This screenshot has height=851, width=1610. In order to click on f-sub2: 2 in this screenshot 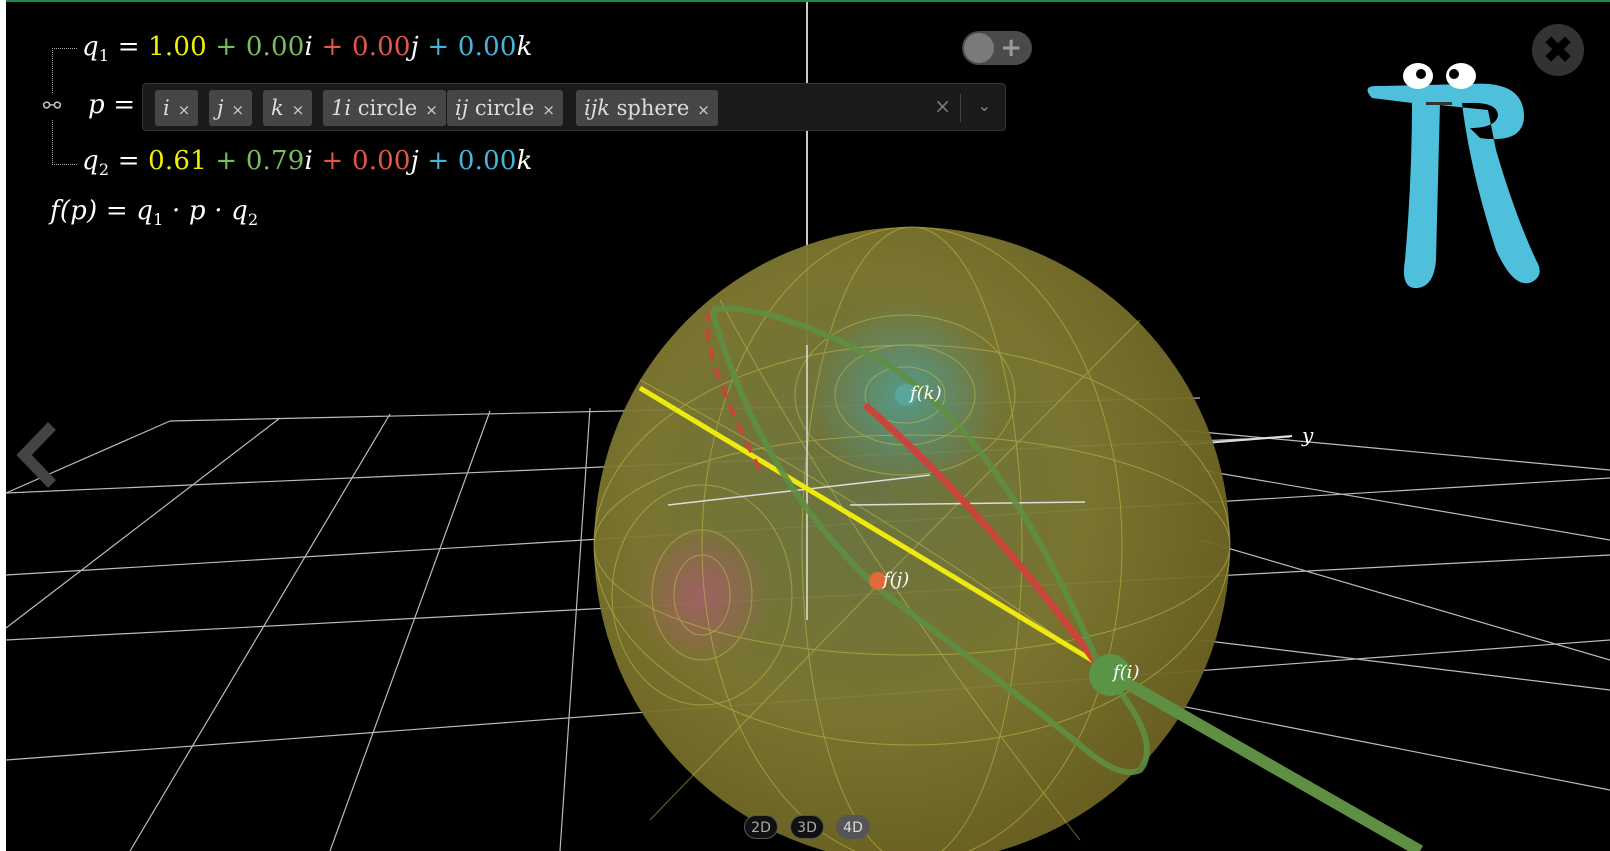, I will do `click(253, 220)`.